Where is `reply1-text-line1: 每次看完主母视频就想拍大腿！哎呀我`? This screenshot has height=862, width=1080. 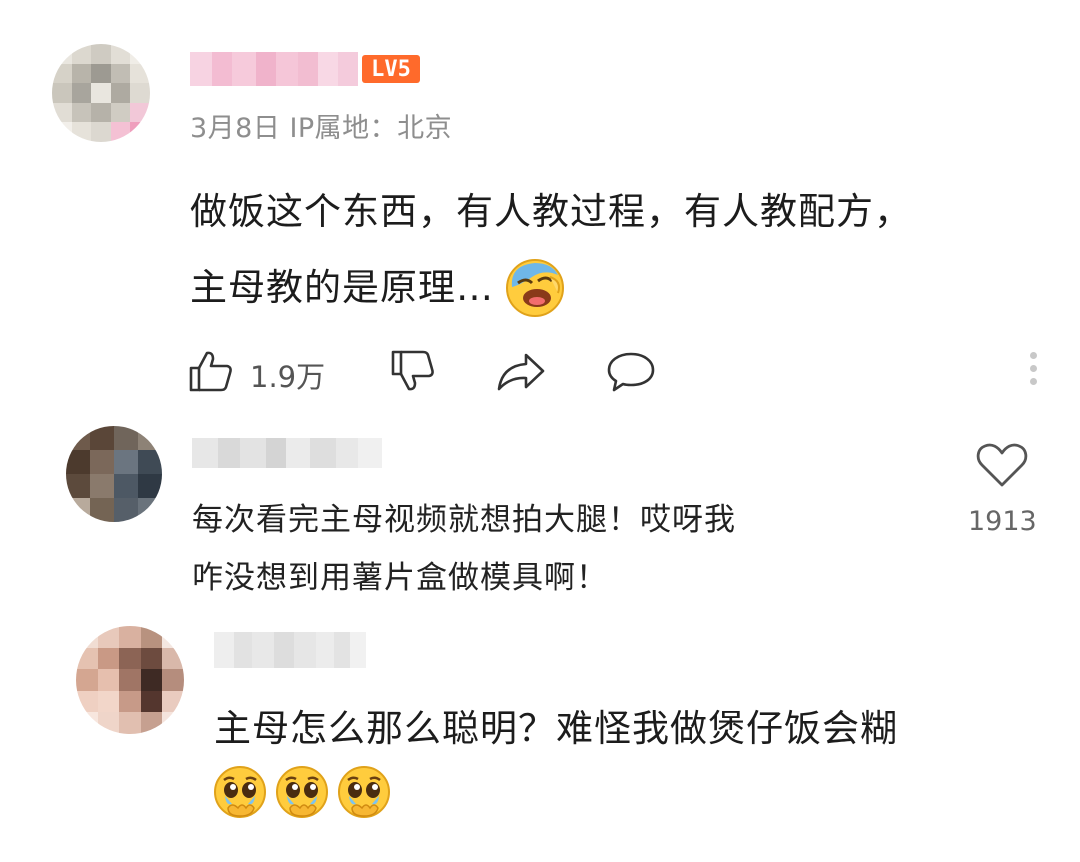 reply1-text-line1: 每次看完主母视频就想拍大腿！哎呀我 is located at coordinates (464, 520).